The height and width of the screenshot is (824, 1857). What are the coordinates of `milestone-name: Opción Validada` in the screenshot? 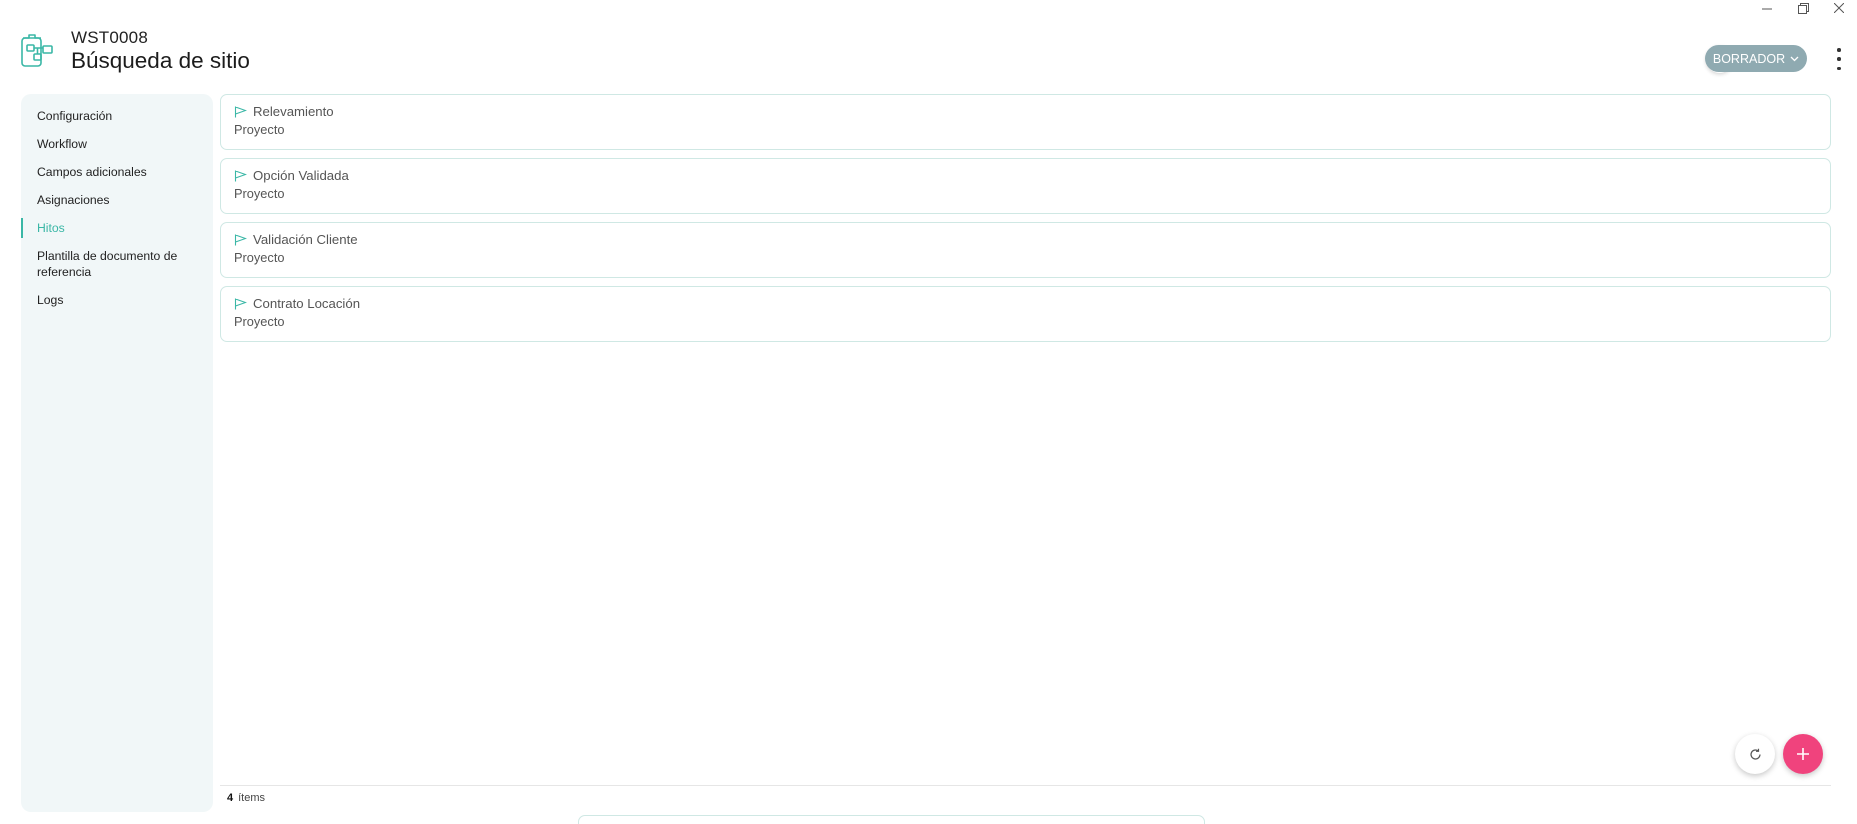 It's located at (301, 175).